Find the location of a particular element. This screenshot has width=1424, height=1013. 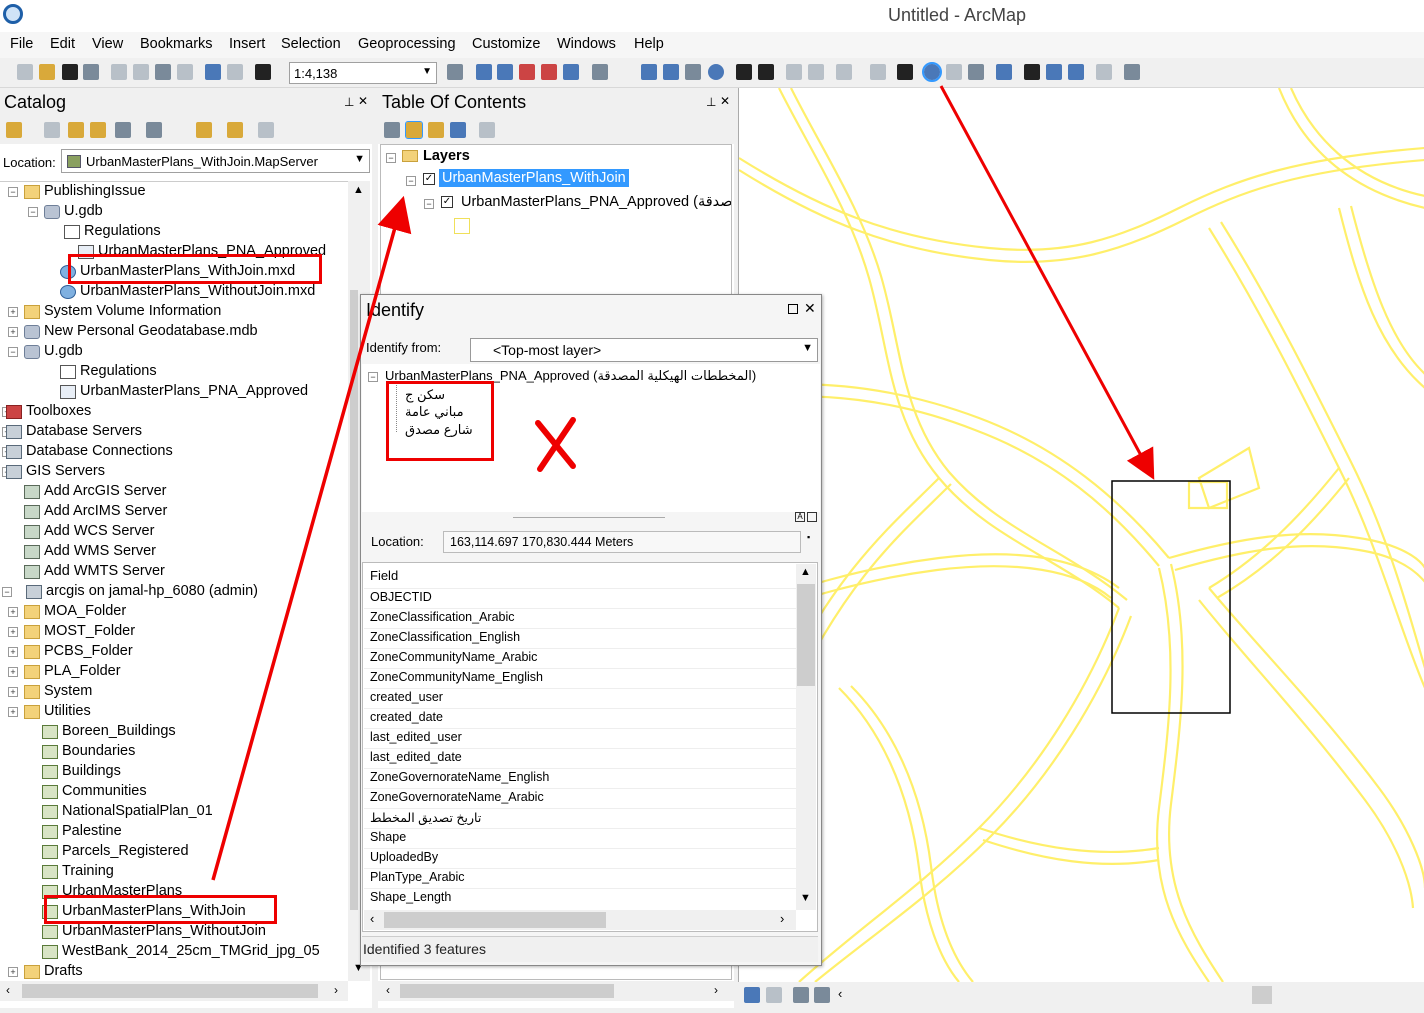

forward-extent-icon is located at coordinates (816, 72).